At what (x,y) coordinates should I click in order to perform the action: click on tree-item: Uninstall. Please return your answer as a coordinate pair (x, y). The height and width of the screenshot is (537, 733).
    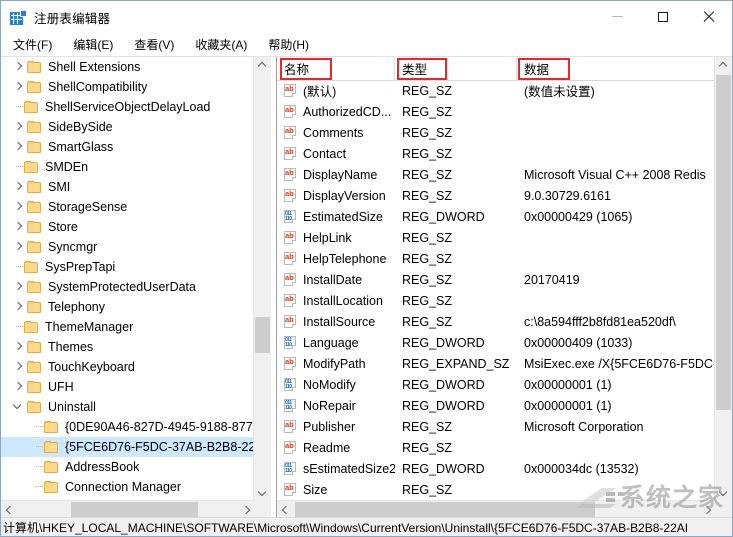
    Looking at the image, I should click on (127, 407).